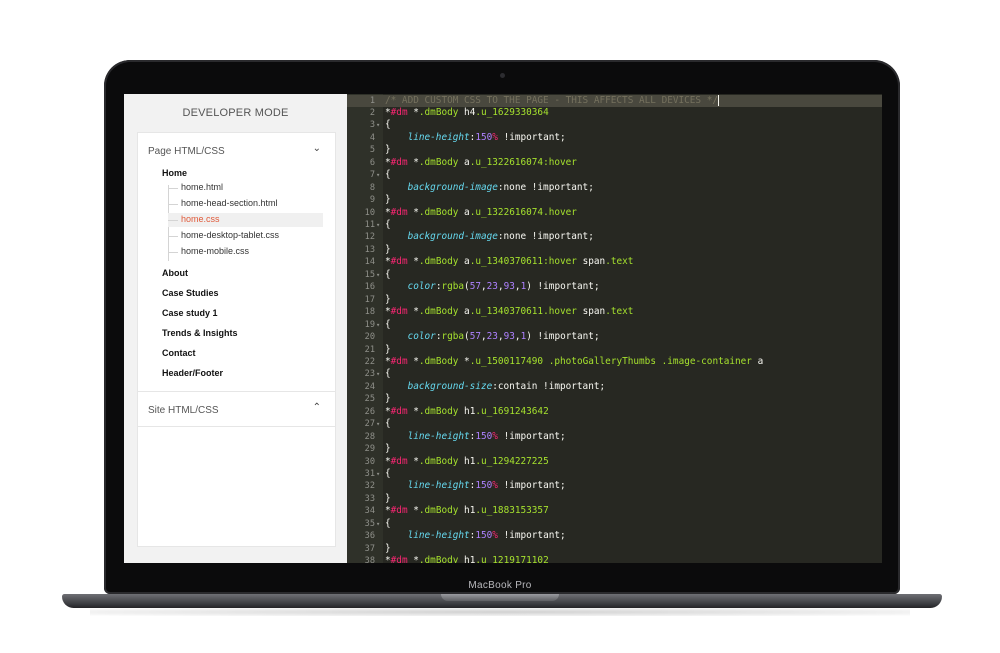 This screenshot has height=653, width=1000. I want to click on code-line: 6 *#dm *.dmBody a.u_1322616074:hover, so click(614, 163).